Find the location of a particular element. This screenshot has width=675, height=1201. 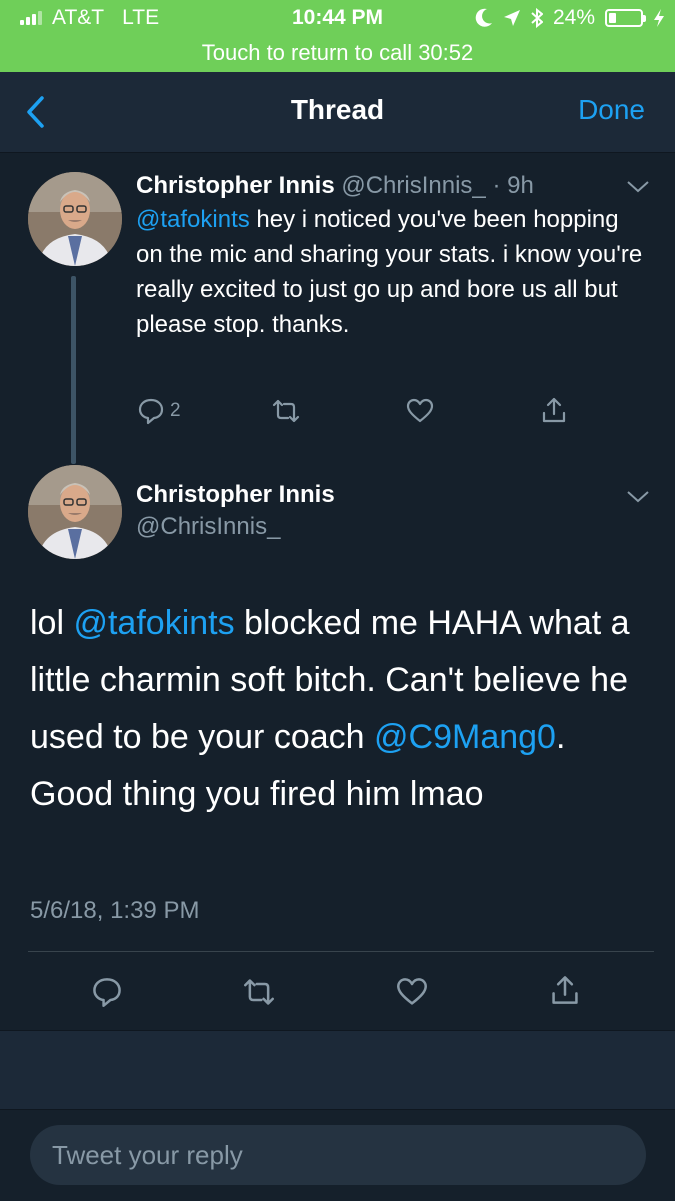

location-arrow-icon is located at coordinates (511, 18).